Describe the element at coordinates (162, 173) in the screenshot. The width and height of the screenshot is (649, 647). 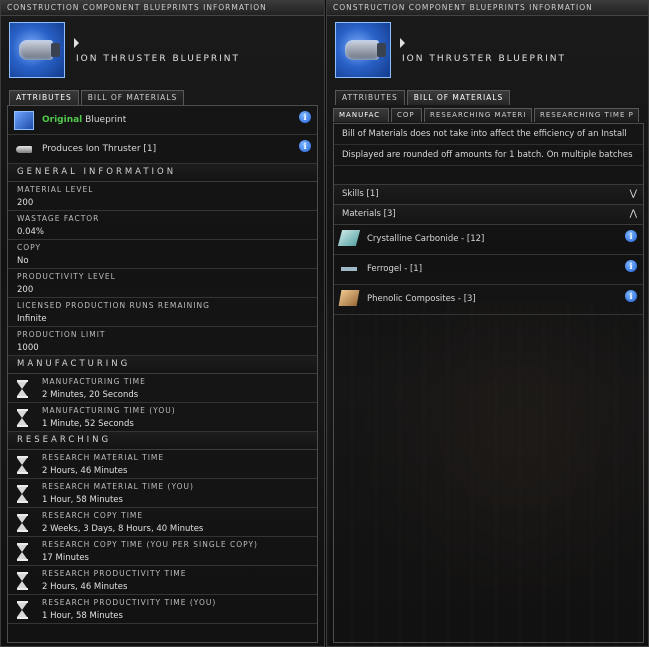
I see `section-general-information: GENERAL INFORMATION` at that location.